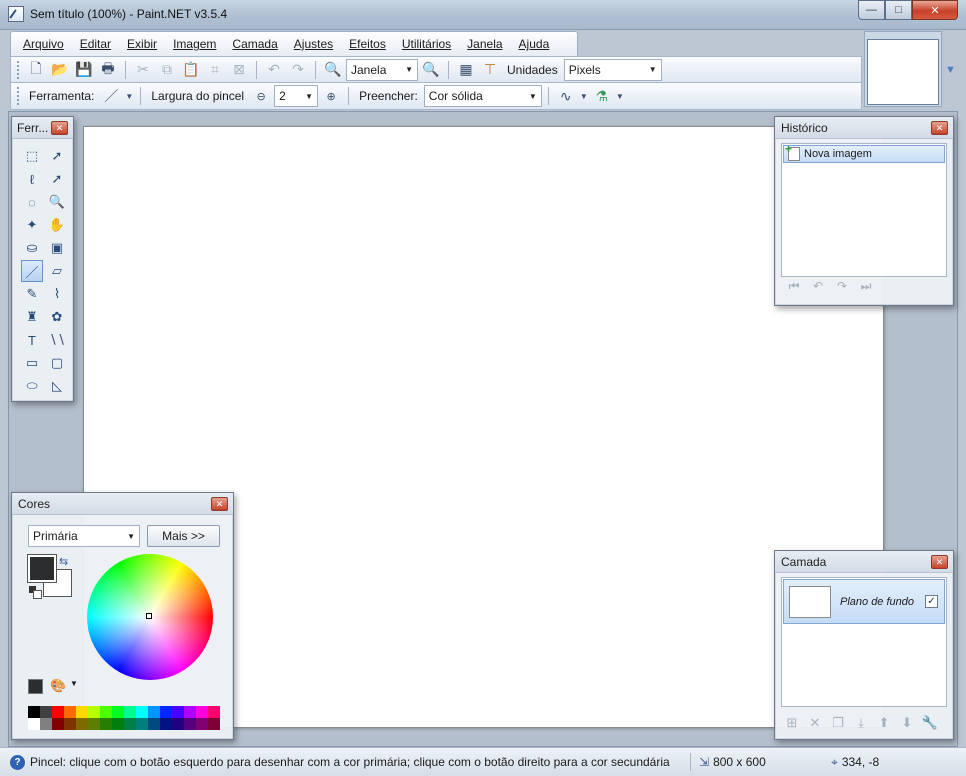 This screenshot has height=776, width=966. Describe the element at coordinates (57, 317) in the screenshot. I see `recolor-tool-icon: ✿` at that location.